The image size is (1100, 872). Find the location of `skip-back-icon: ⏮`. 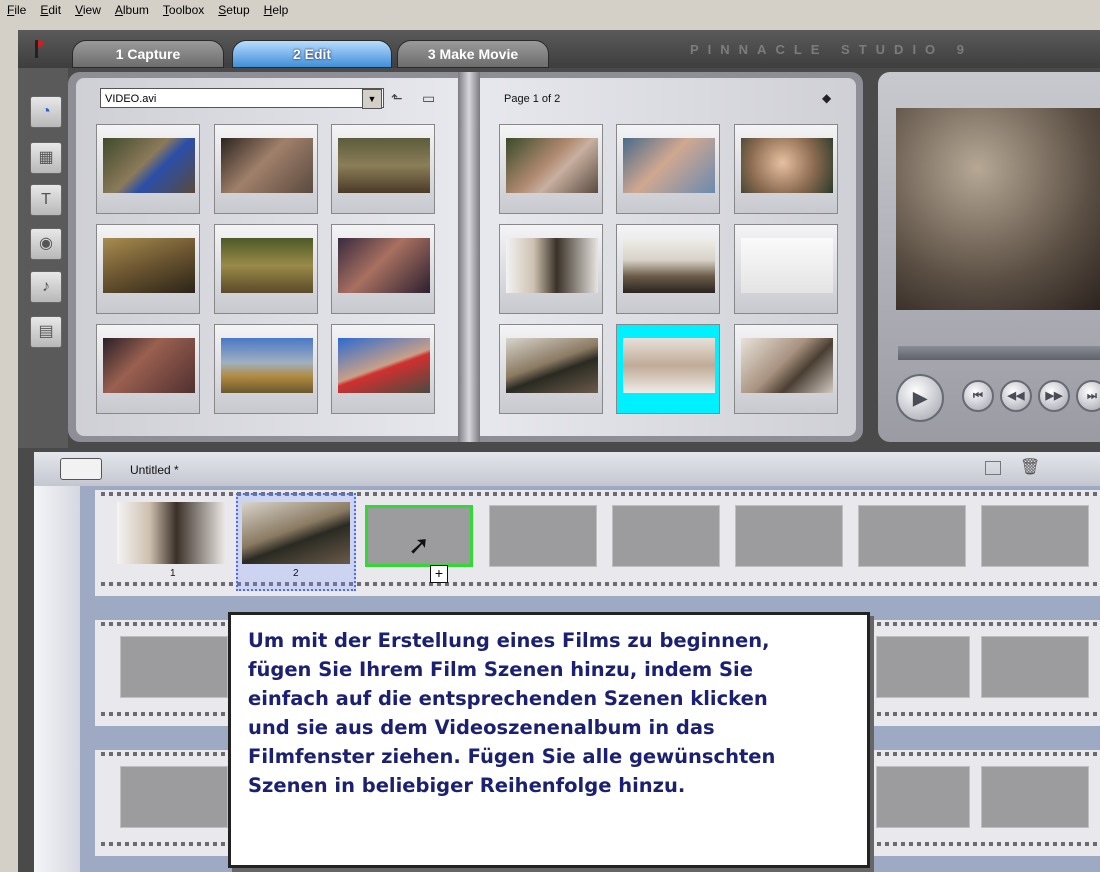

skip-back-icon: ⏮ is located at coordinates (978, 396).